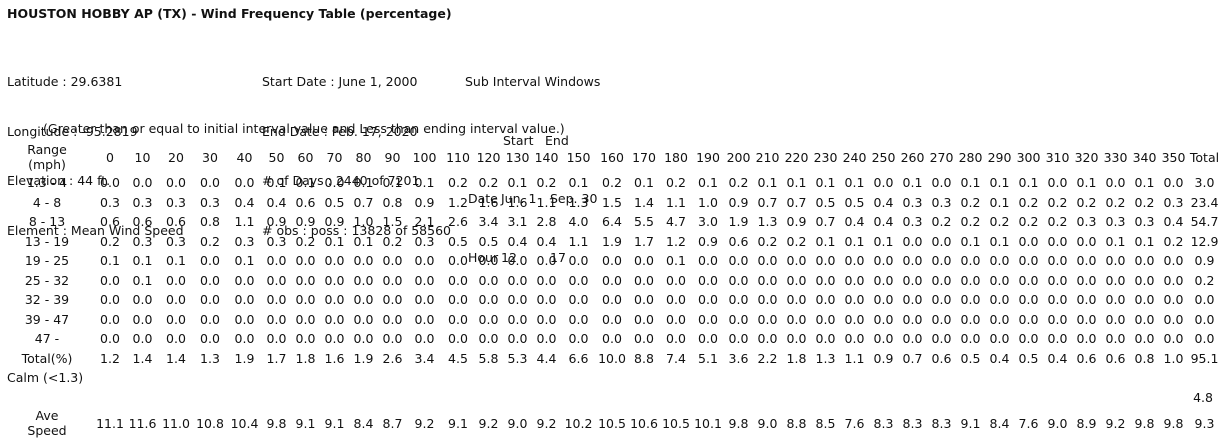  What do you see at coordinates (276, 358) in the screenshot?
I see `column-total: 1.7` at bounding box center [276, 358].